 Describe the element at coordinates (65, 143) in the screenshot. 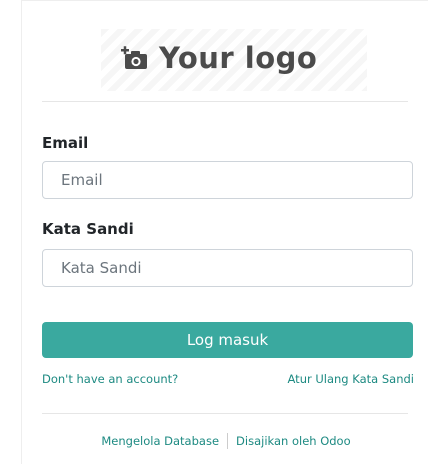

I see `email-label: Email` at that location.